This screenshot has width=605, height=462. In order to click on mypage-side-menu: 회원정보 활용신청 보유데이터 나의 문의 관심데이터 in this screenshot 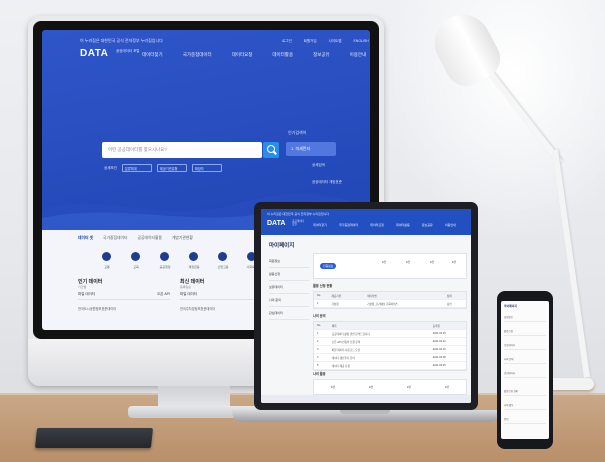, I will do `click(289, 287)`.